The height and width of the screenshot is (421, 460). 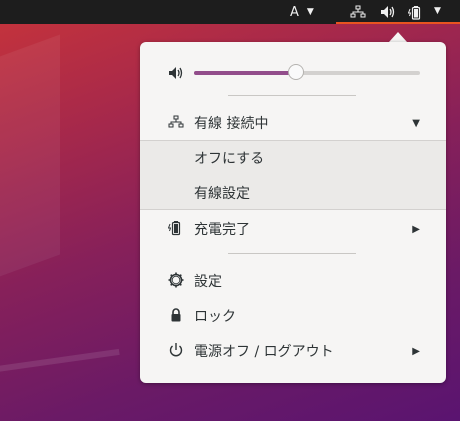 I want to click on top-bar: A ▼ ▼, so click(x=230, y=12).